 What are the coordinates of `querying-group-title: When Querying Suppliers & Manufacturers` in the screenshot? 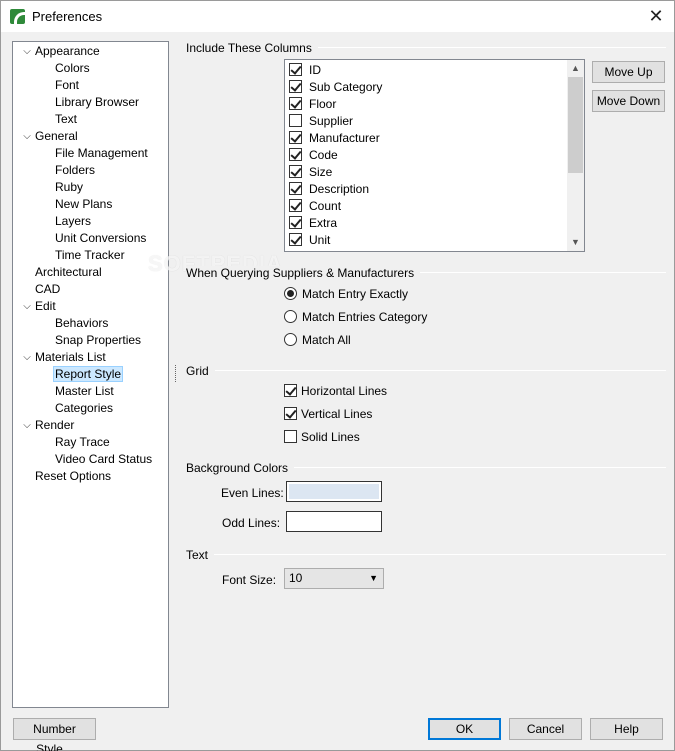 It's located at (303, 273).